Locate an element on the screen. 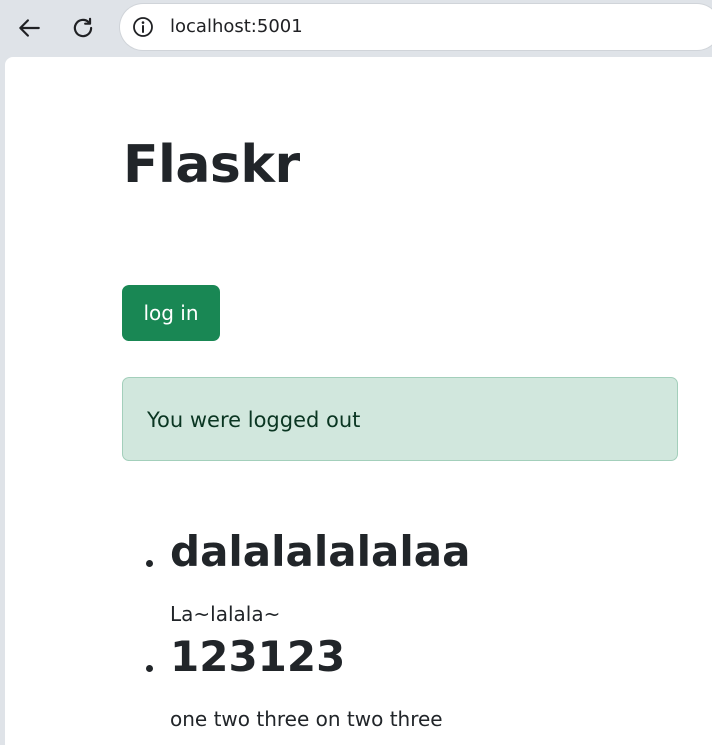 The width and height of the screenshot is (712, 745). login-button: log in is located at coordinates (171, 313).